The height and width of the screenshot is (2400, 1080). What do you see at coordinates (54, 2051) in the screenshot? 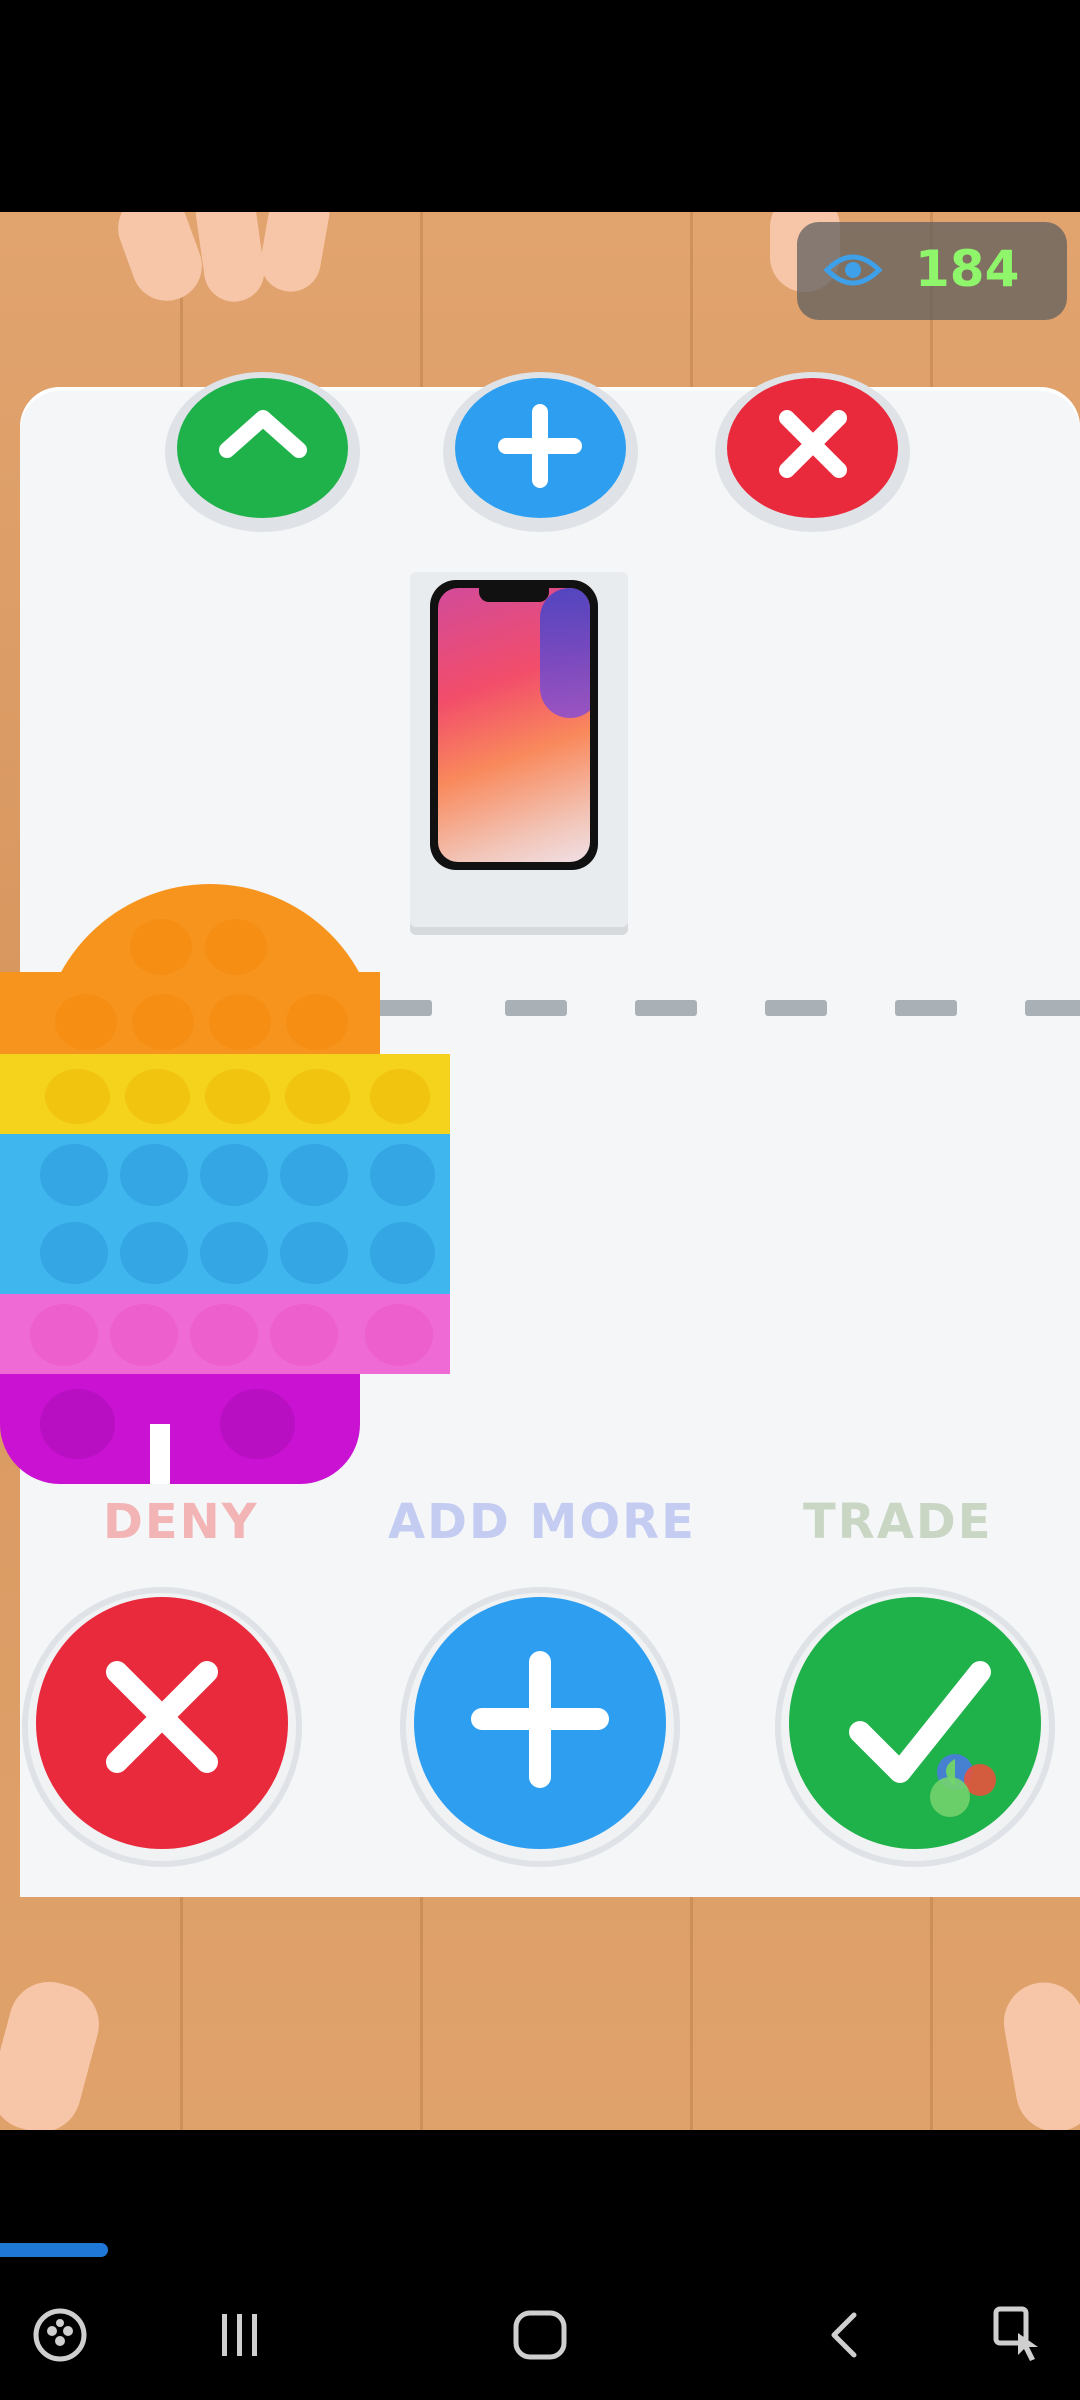
I see `player-hand-left` at bounding box center [54, 2051].